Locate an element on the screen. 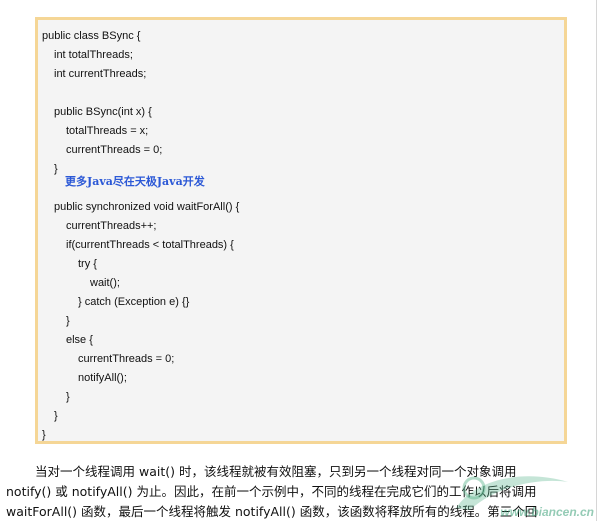  code-line: notifyAll(); is located at coordinates (102, 378).